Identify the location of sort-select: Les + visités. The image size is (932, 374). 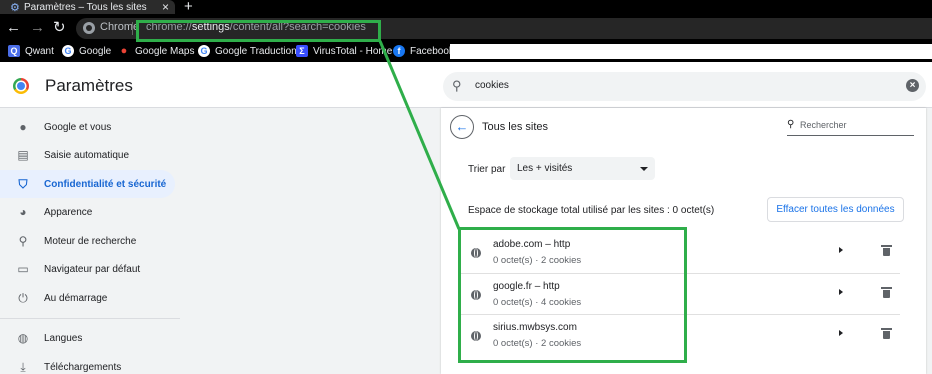
(582, 168).